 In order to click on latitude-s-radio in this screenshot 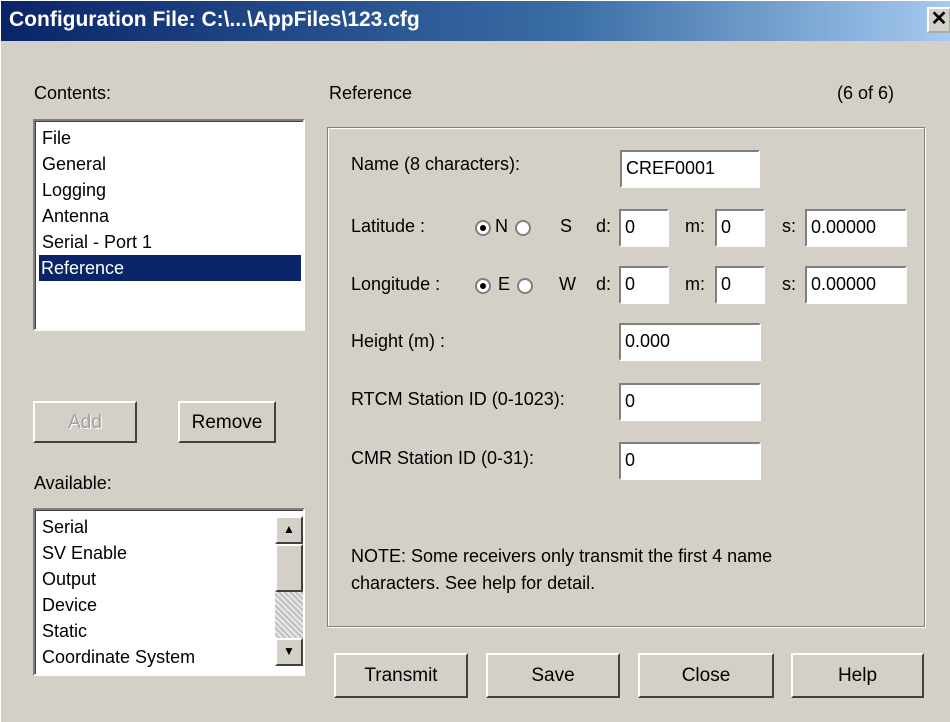, I will do `click(523, 228)`.